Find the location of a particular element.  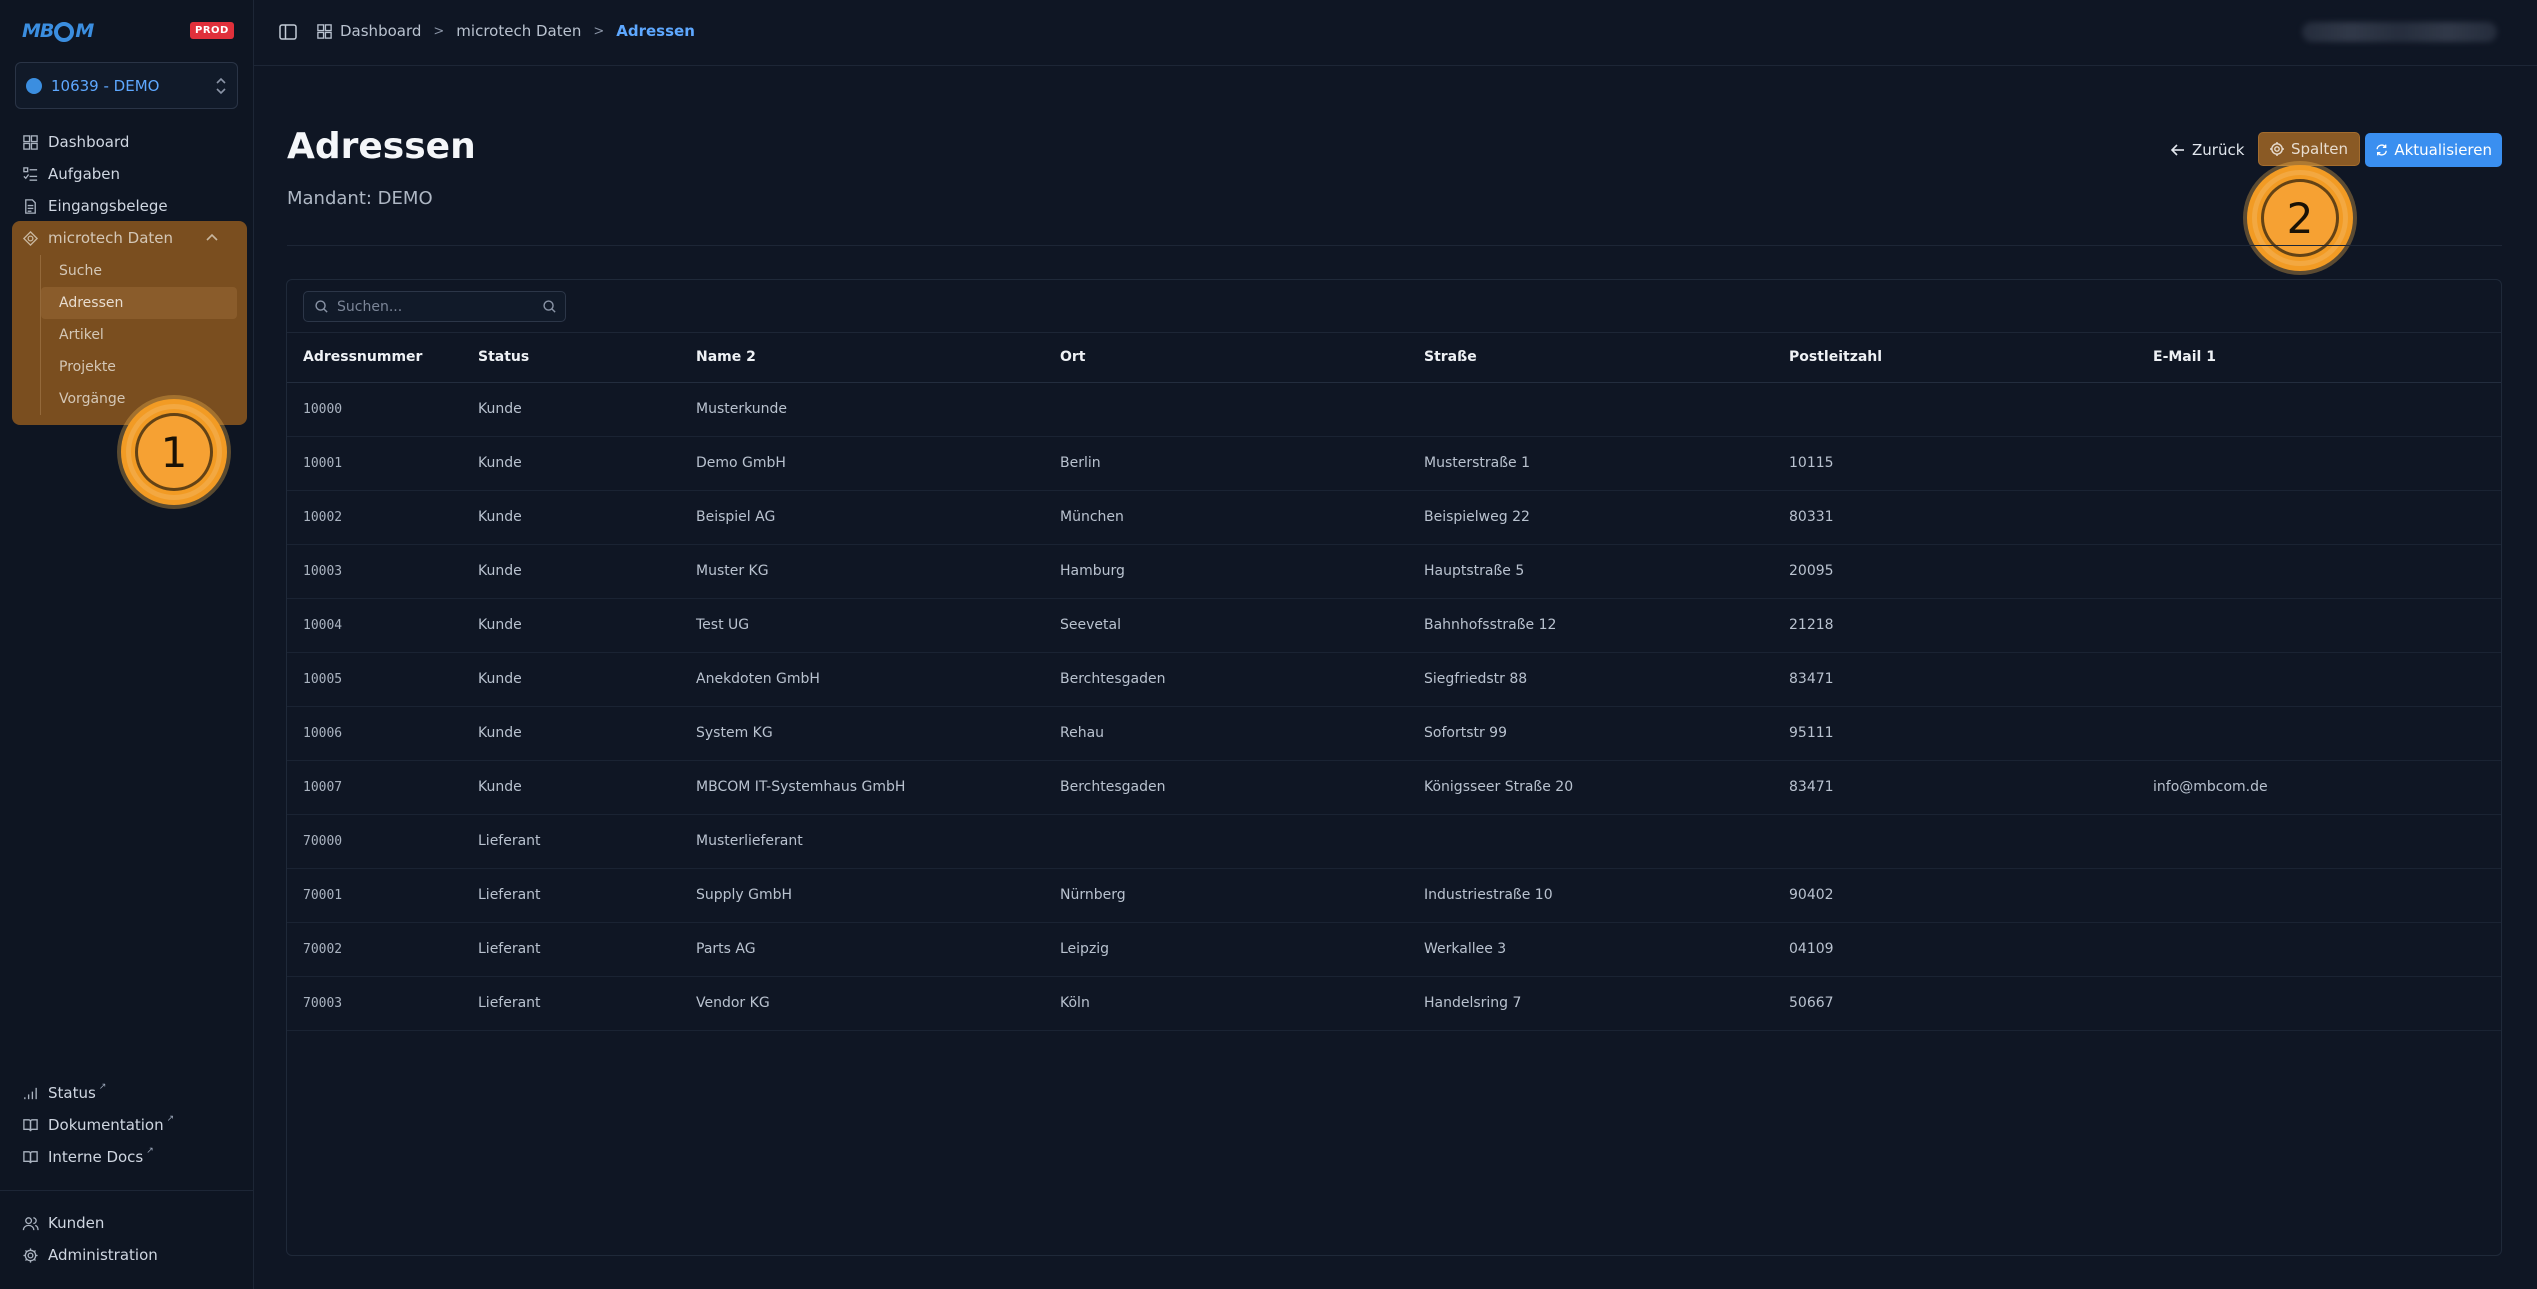

table-cell: Beispiel AG is located at coordinates (862, 517).